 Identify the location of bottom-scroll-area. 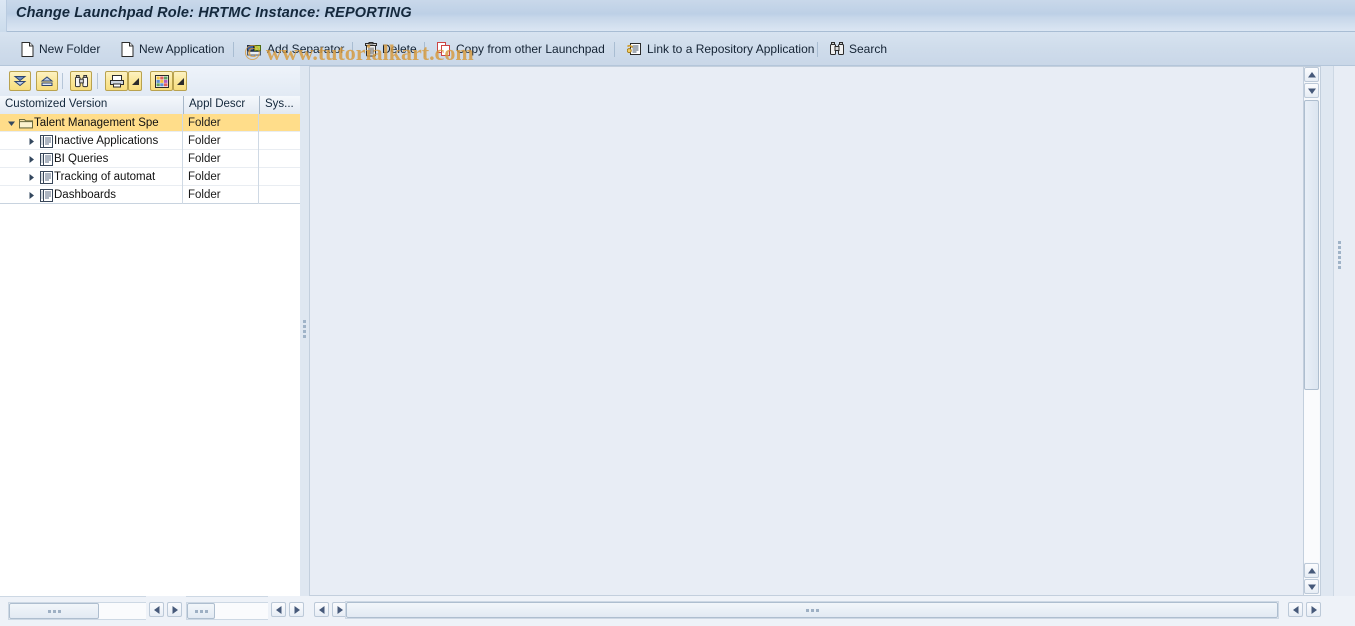
(677, 611).